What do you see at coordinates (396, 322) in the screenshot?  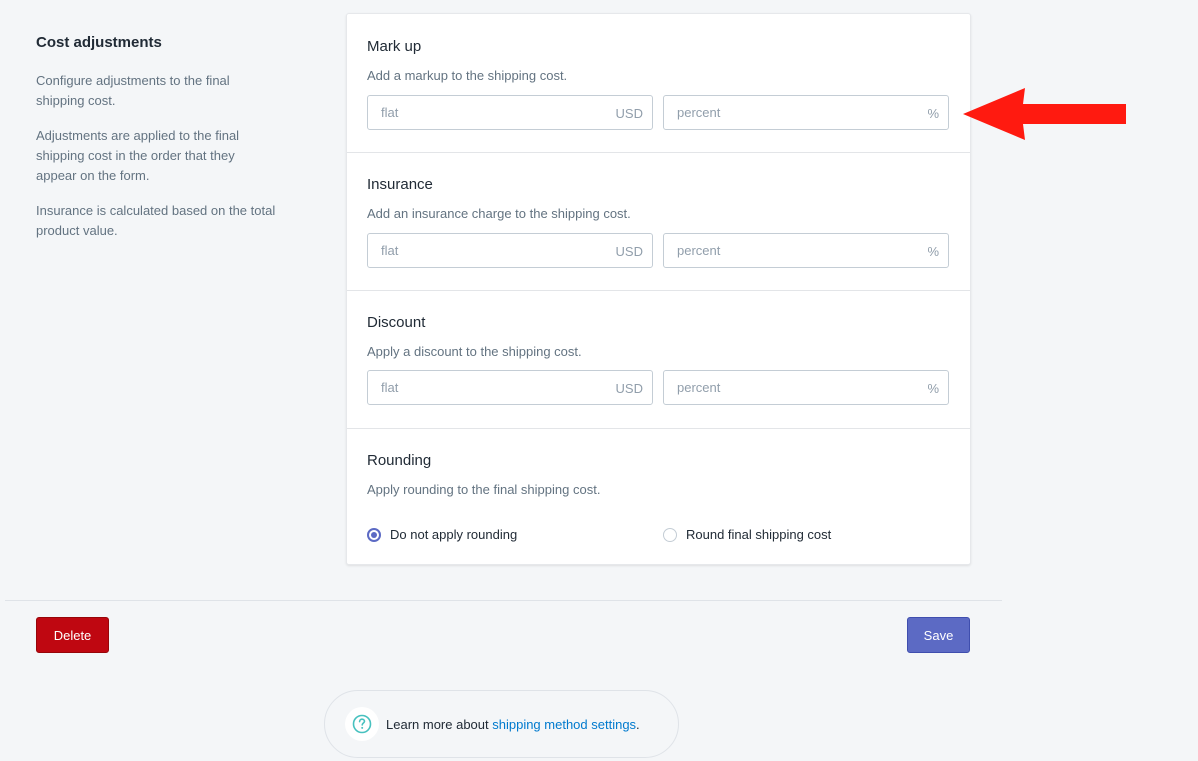 I see `discount-title: Discount` at bounding box center [396, 322].